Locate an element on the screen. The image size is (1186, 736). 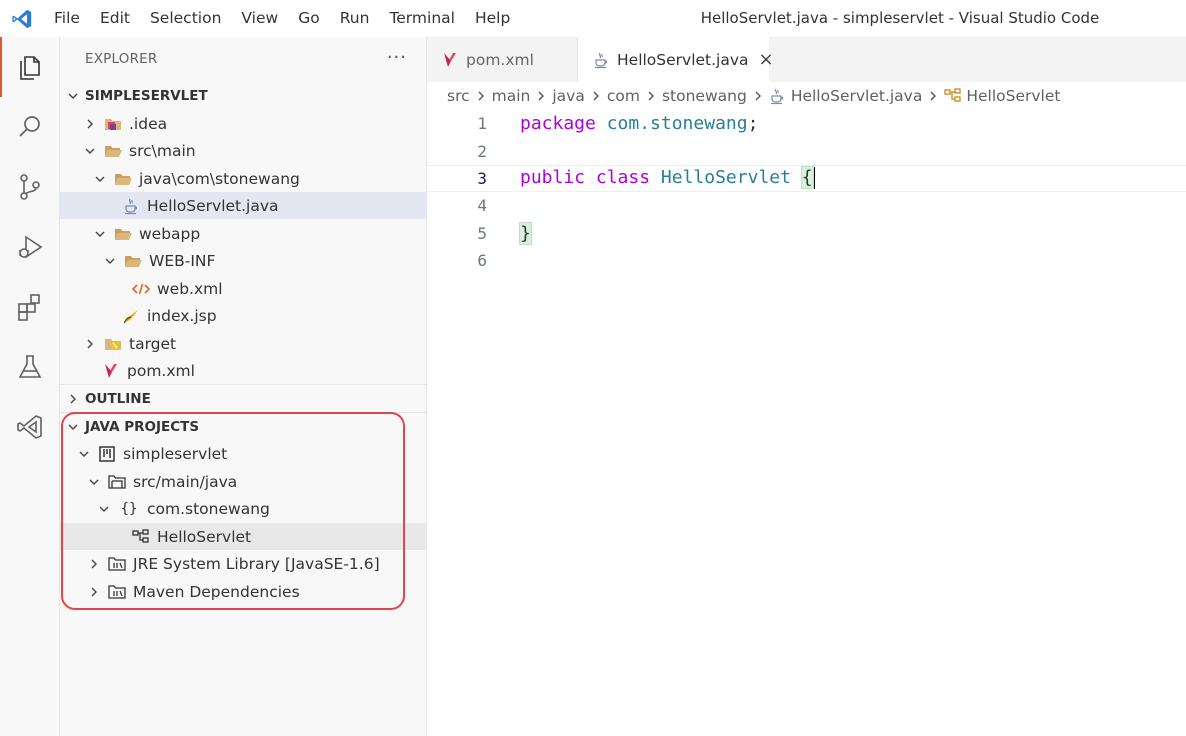
breadcrumb-file: HelloServlet.java is located at coordinates (845, 96).